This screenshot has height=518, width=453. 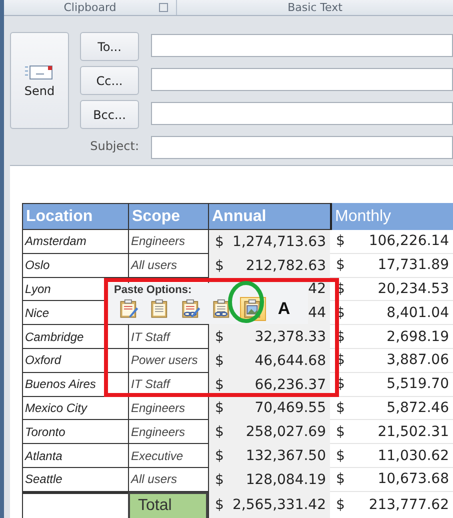 I want to click on table-cell: 5,872.46, so click(x=417, y=408).